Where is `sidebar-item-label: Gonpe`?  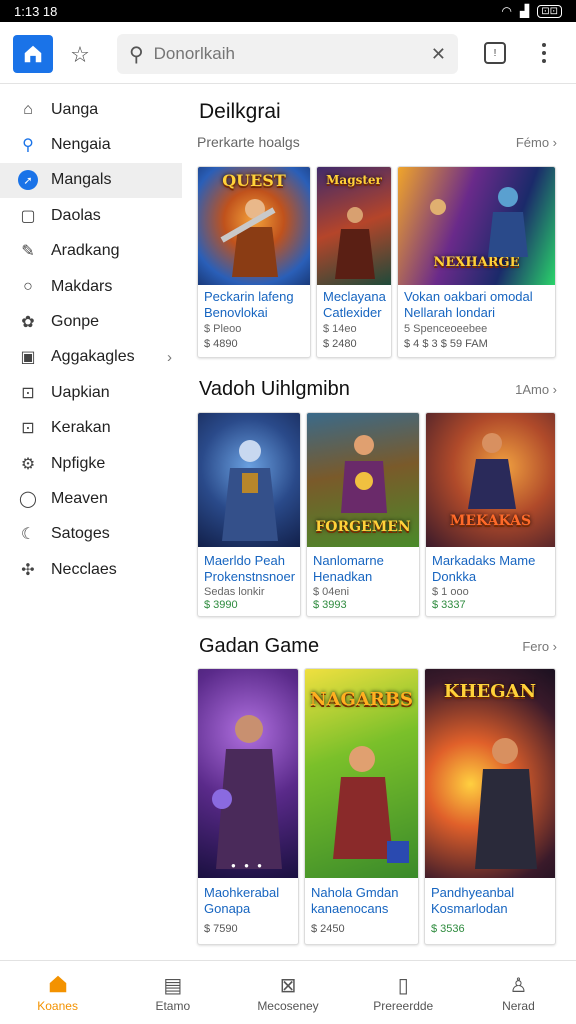
sidebar-item-label: Gonpe is located at coordinates (75, 322).